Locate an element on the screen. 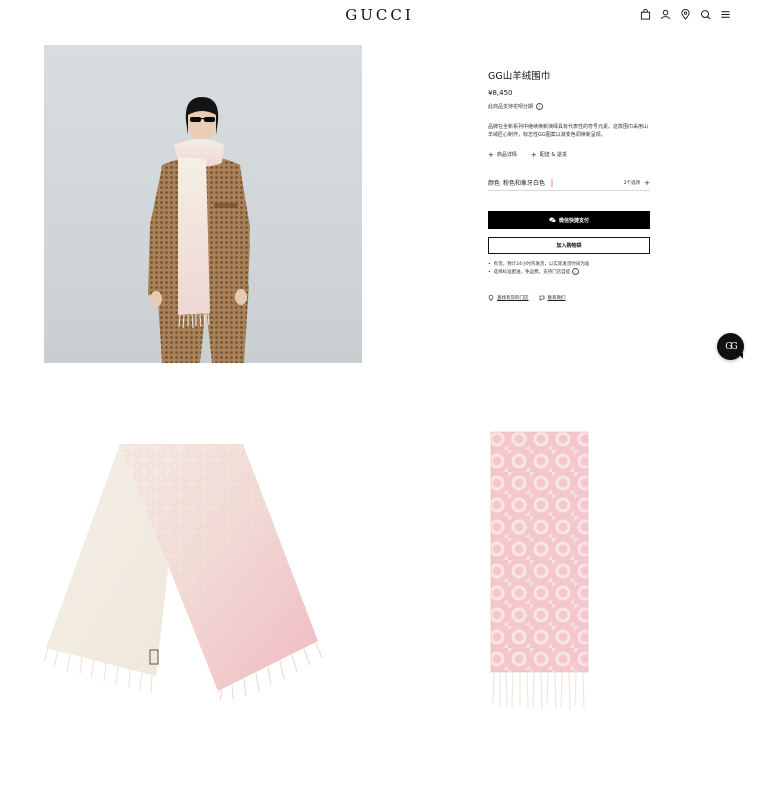 This screenshot has width=759, height=796. contact-us-label: 联系我们 is located at coordinates (556, 298).